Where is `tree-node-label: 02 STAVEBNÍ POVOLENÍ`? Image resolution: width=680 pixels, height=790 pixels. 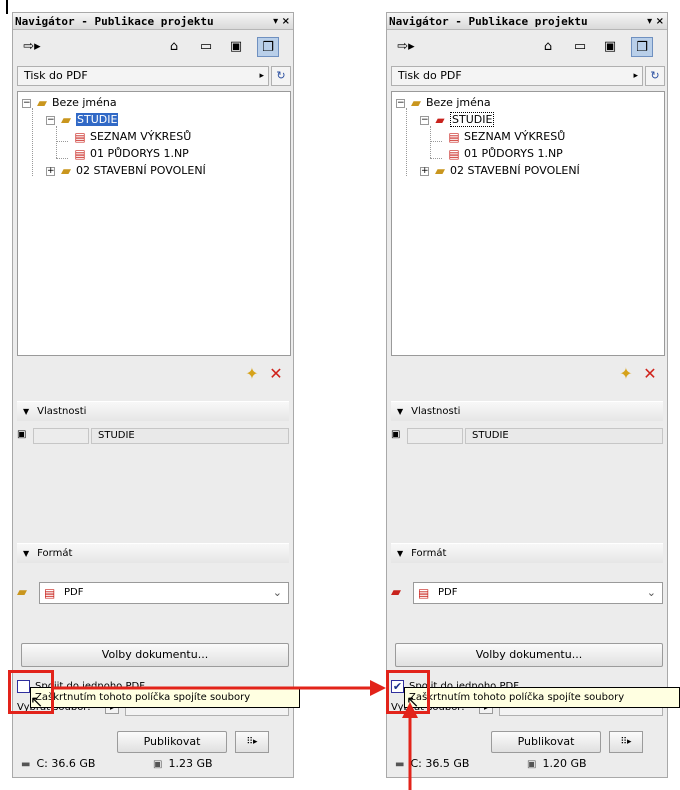 tree-node-label: 02 STAVEBNÍ POVOLENÍ is located at coordinates (515, 170).